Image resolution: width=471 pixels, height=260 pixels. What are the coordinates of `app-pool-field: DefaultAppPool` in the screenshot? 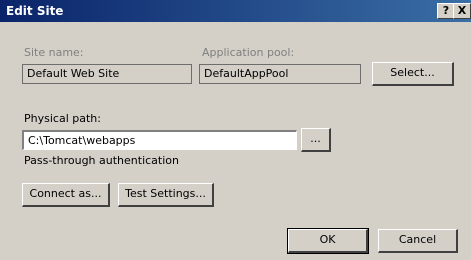 It's located at (280, 74).